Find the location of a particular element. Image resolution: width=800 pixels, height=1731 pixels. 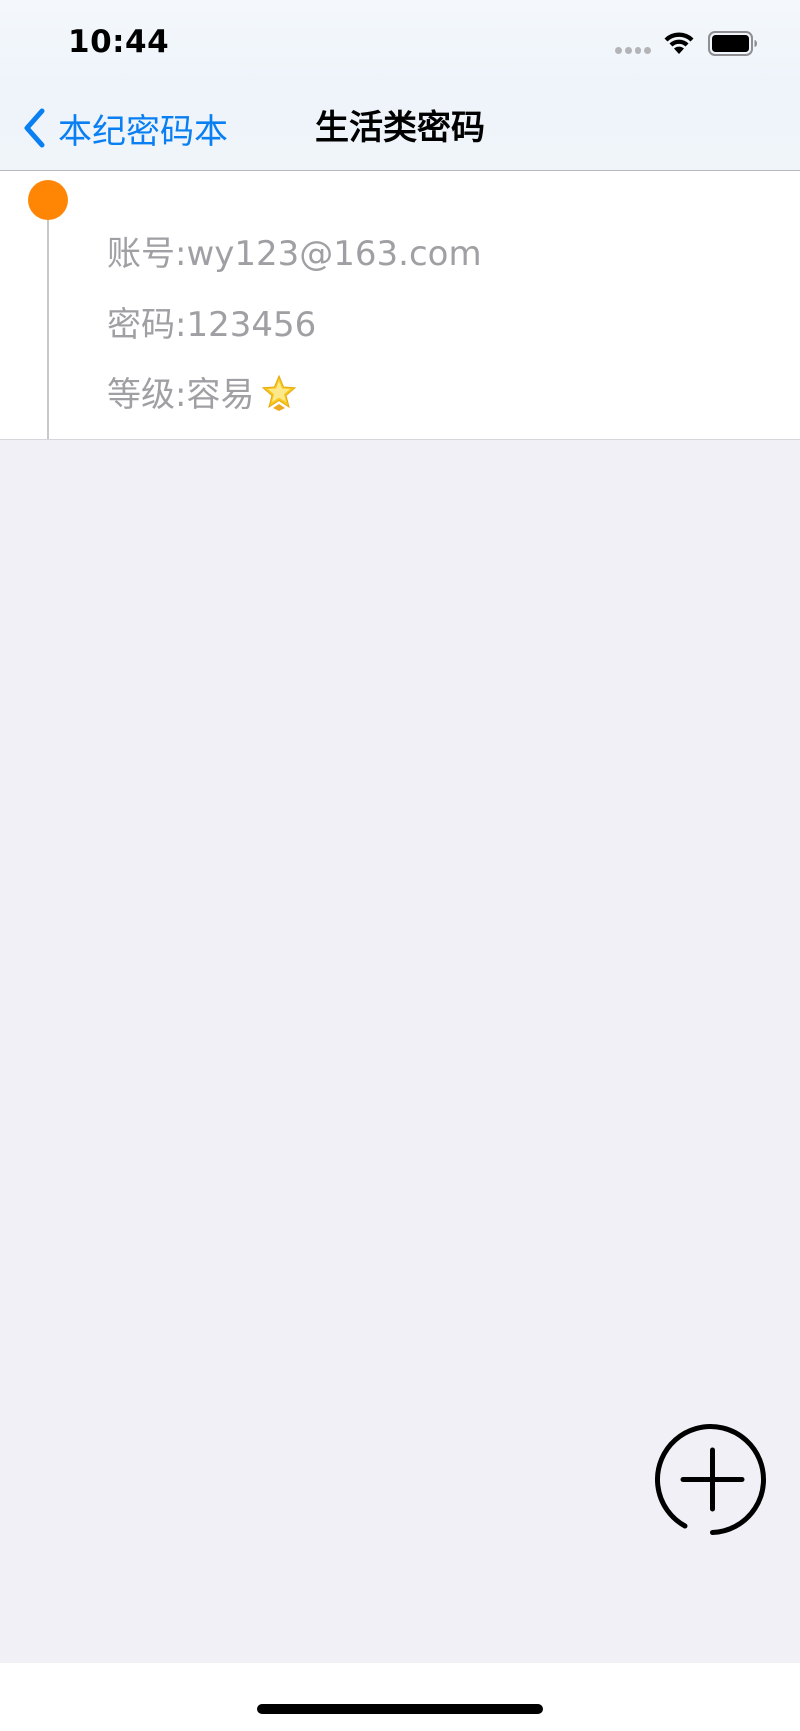

status-bar: 10:44 is located at coordinates (400, 44).